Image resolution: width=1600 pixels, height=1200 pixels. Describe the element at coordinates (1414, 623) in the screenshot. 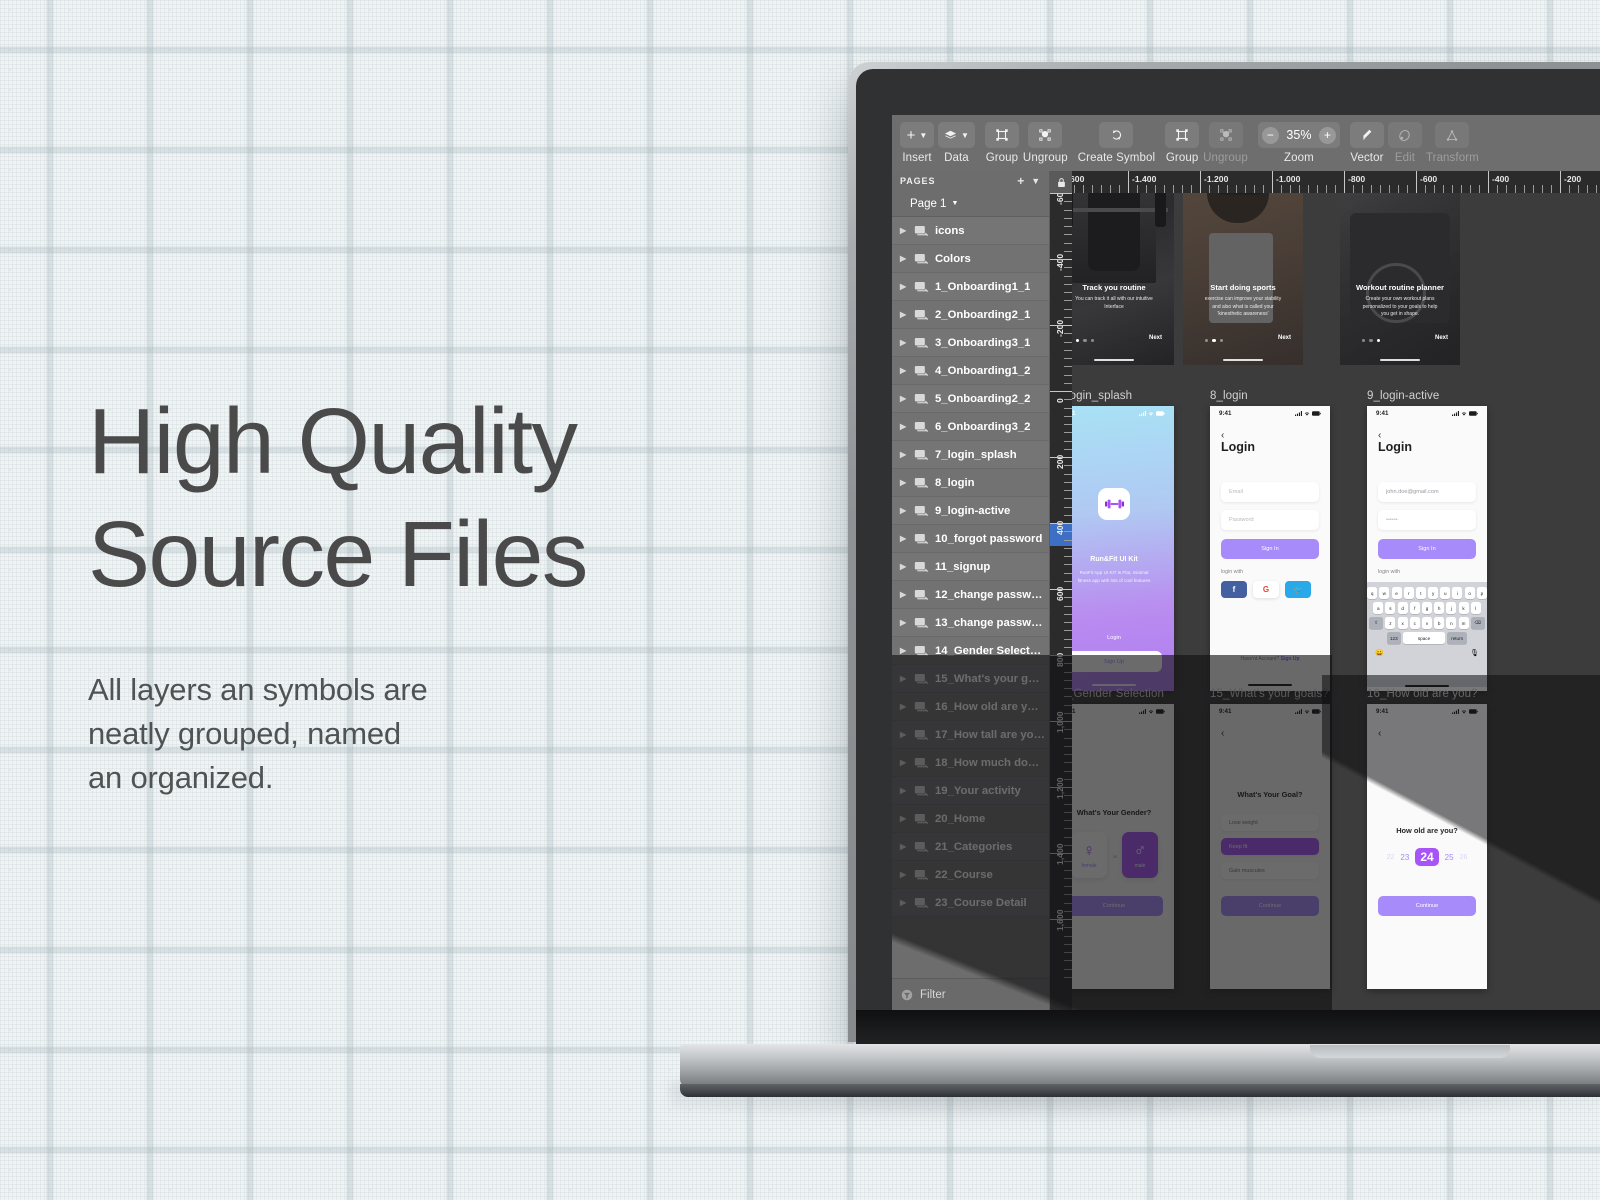

I see `key-c: c` at that location.